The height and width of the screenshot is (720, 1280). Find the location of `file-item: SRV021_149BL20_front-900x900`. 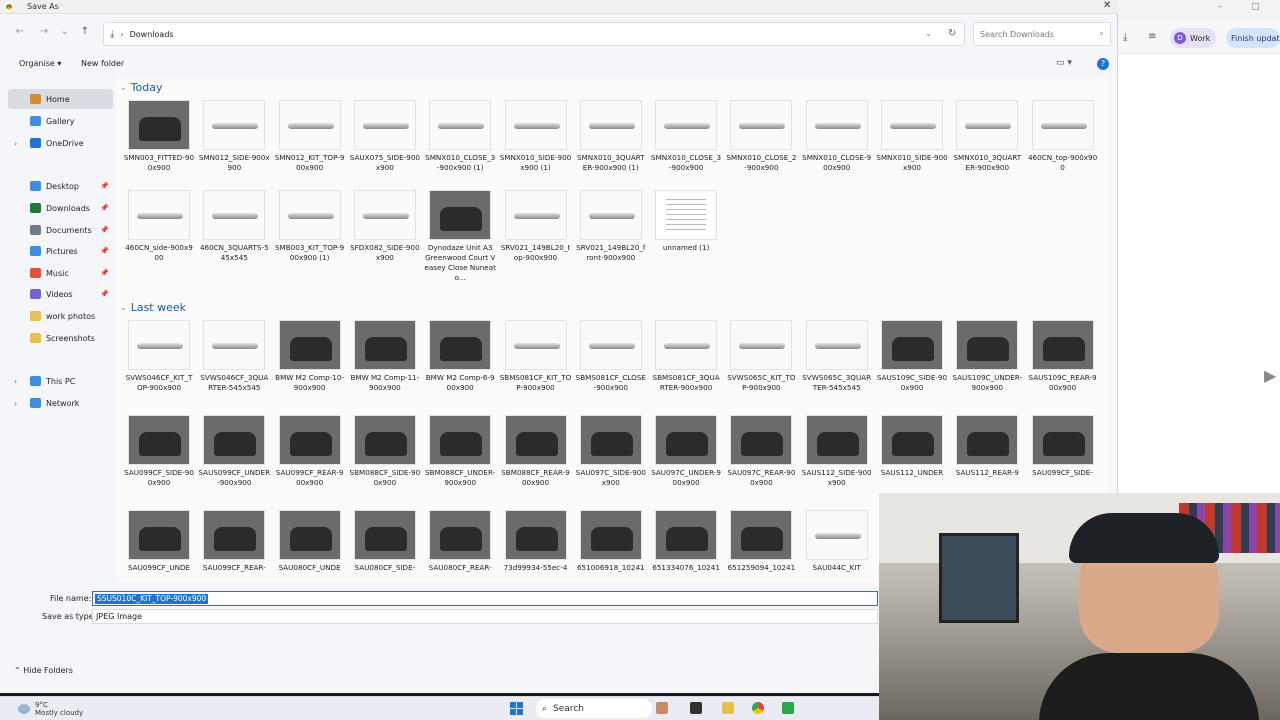

file-item: SRV021_149BL20_front-900x900 is located at coordinates (611, 226).